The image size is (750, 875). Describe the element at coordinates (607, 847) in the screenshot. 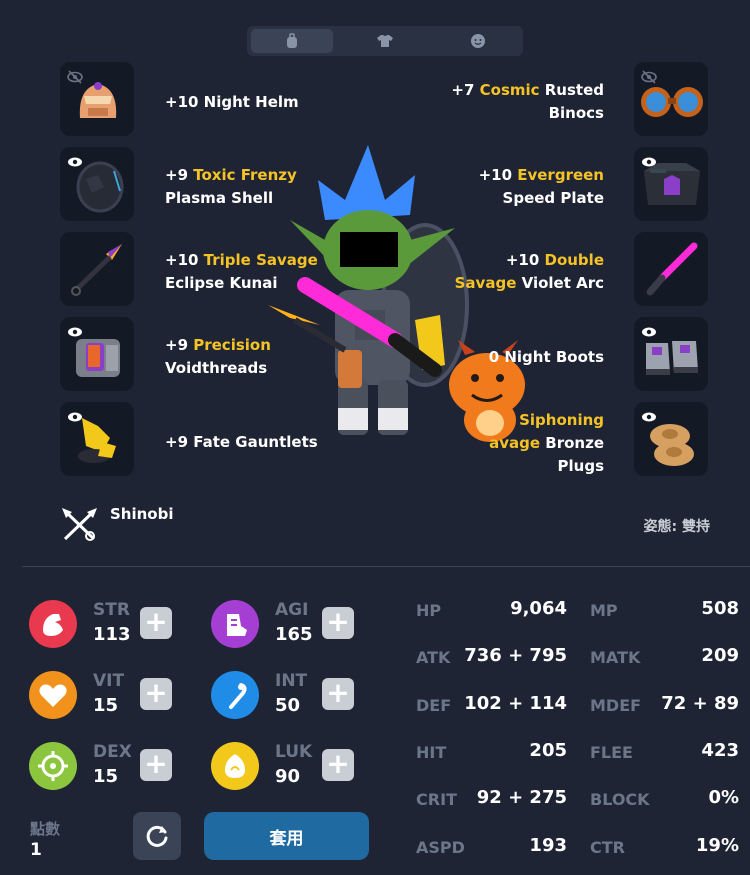

I see `stat-name-ctr: CTR` at that location.